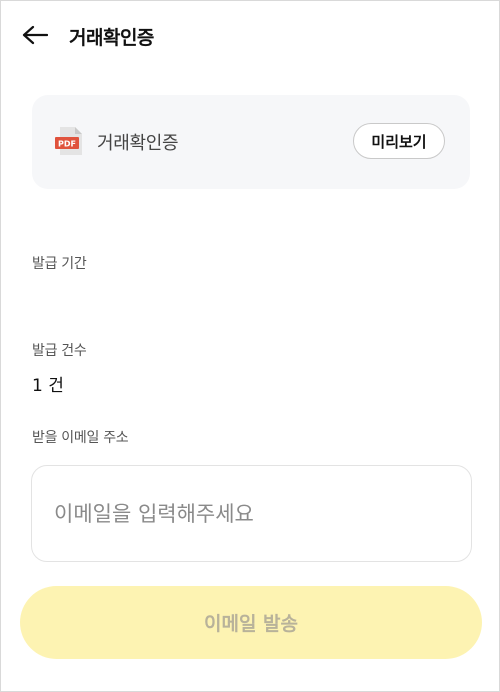 Image resolution: width=500 pixels, height=692 pixels. Describe the element at coordinates (80, 438) in the screenshot. I see `email-label: 받을 이메일 주소` at that location.